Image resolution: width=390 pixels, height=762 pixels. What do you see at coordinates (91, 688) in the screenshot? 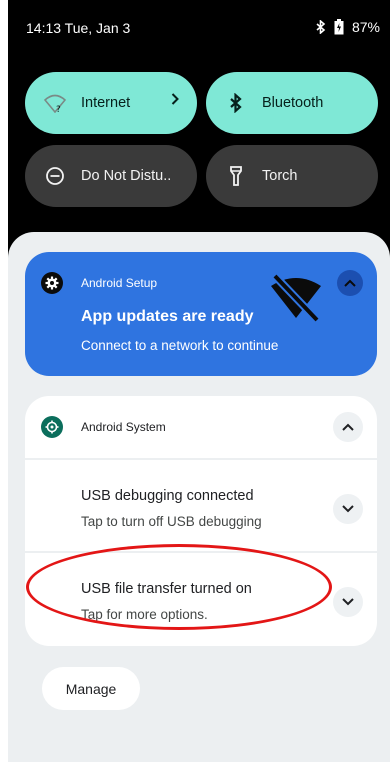
I see `manage-button: Manage` at bounding box center [91, 688].